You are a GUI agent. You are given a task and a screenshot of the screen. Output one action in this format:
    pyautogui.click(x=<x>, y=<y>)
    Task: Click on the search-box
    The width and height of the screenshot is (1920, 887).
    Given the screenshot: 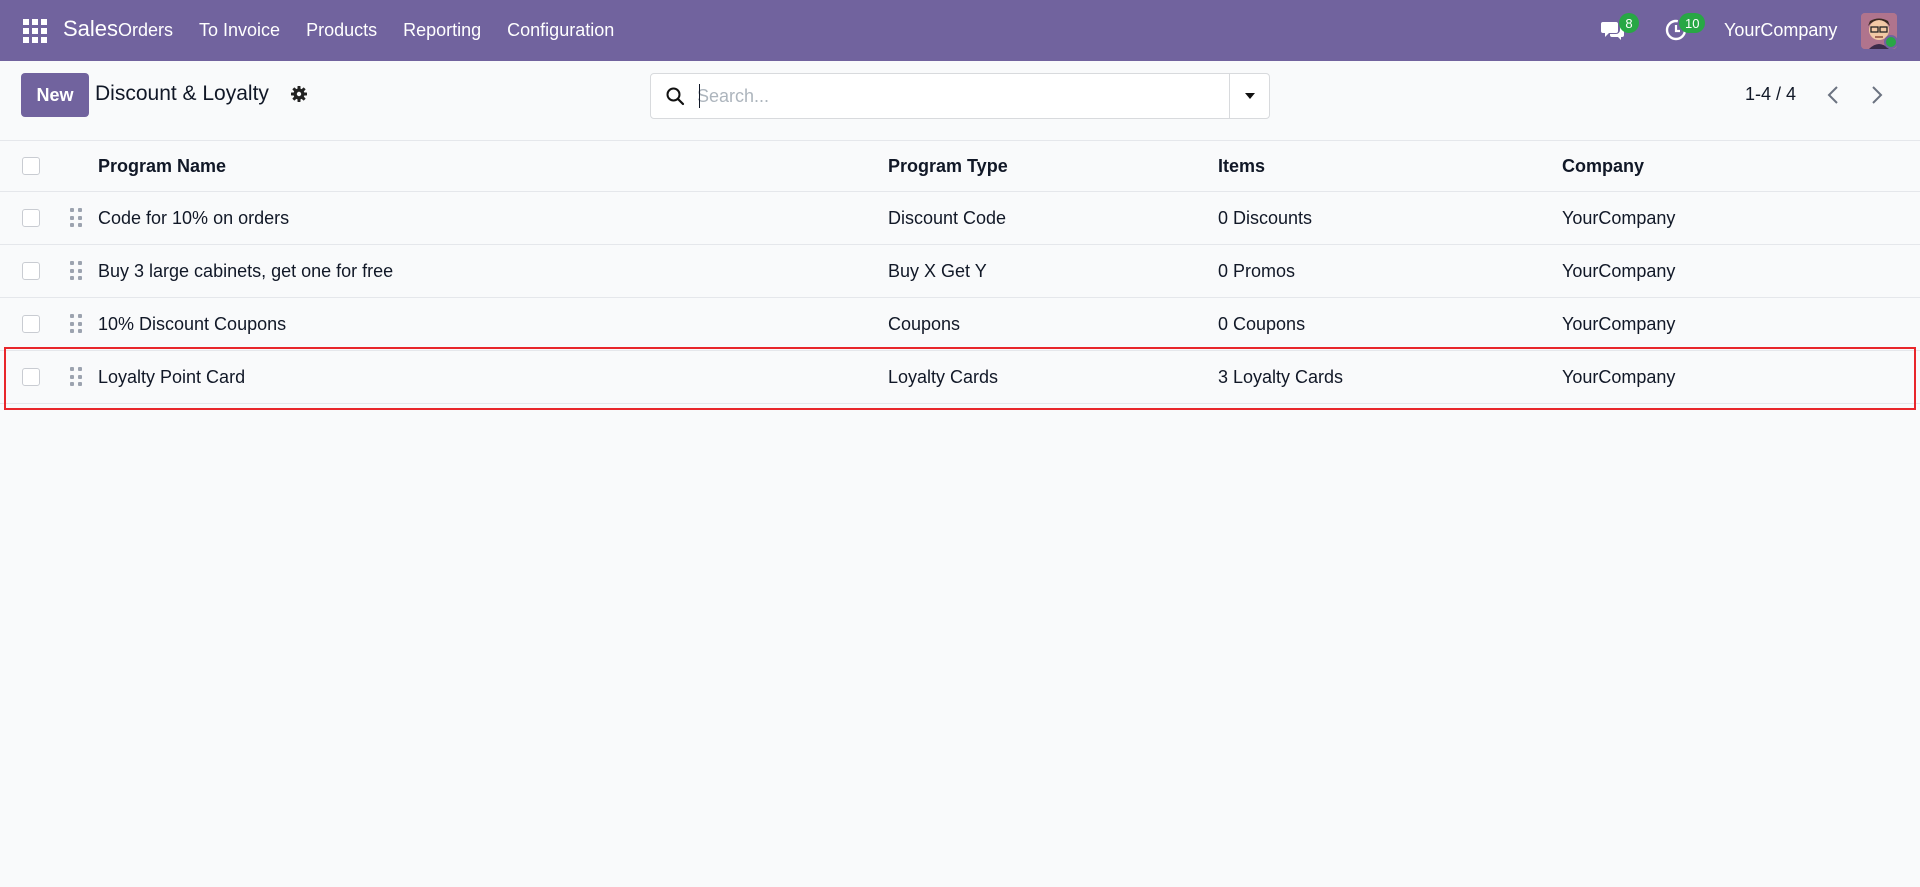 What is the action you would take?
    pyautogui.click(x=960, y=96)
    